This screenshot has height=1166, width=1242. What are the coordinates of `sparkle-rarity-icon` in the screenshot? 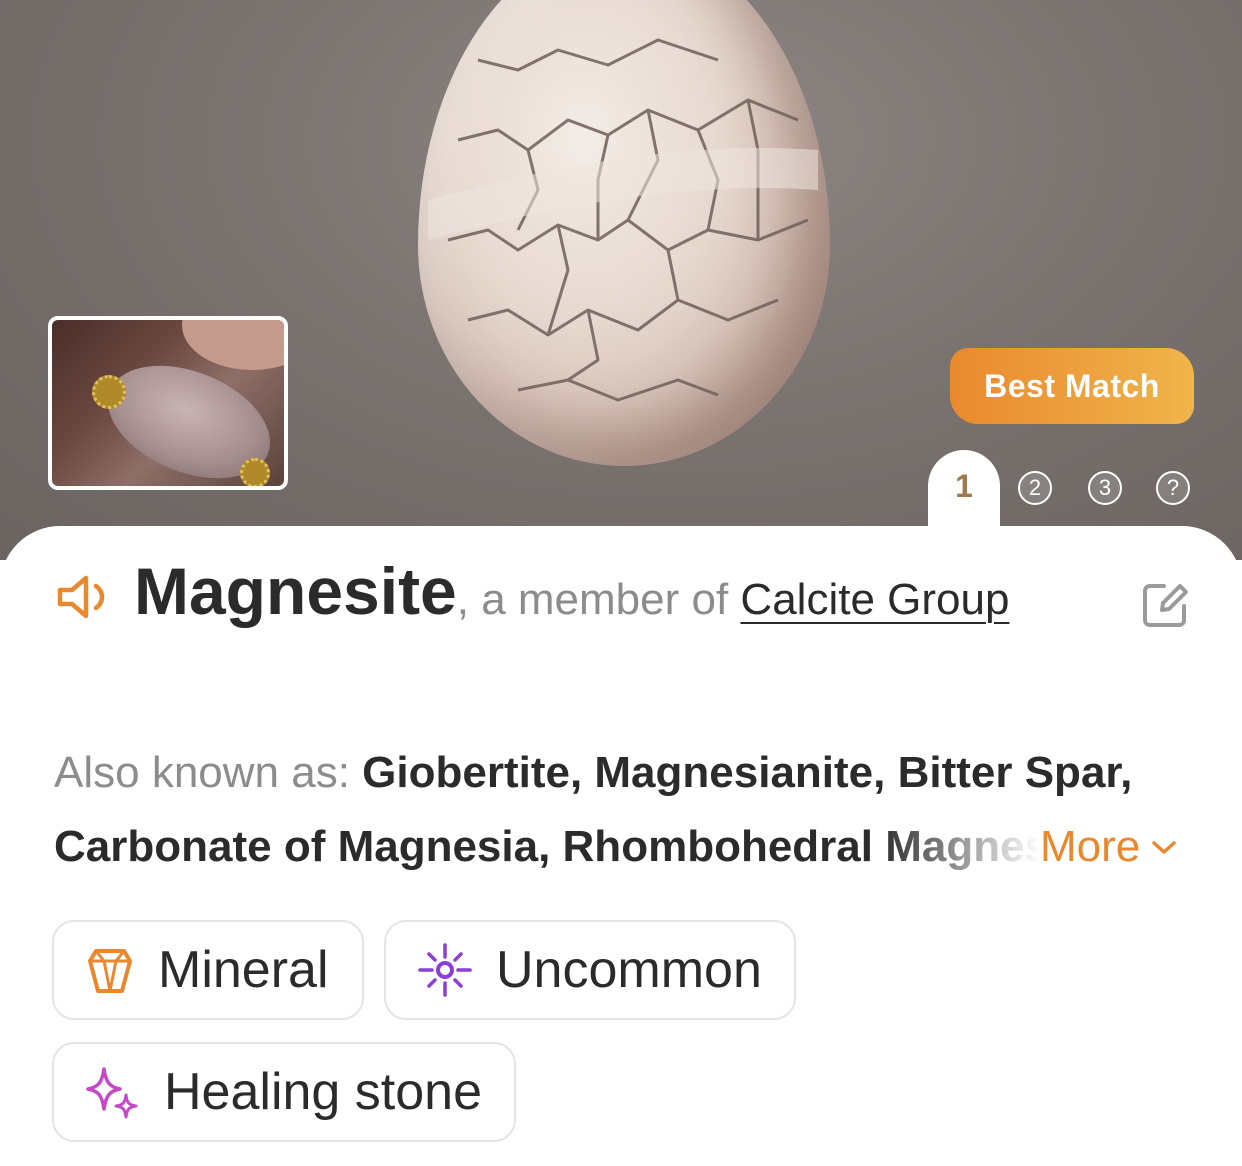 It's located at (445, 970).